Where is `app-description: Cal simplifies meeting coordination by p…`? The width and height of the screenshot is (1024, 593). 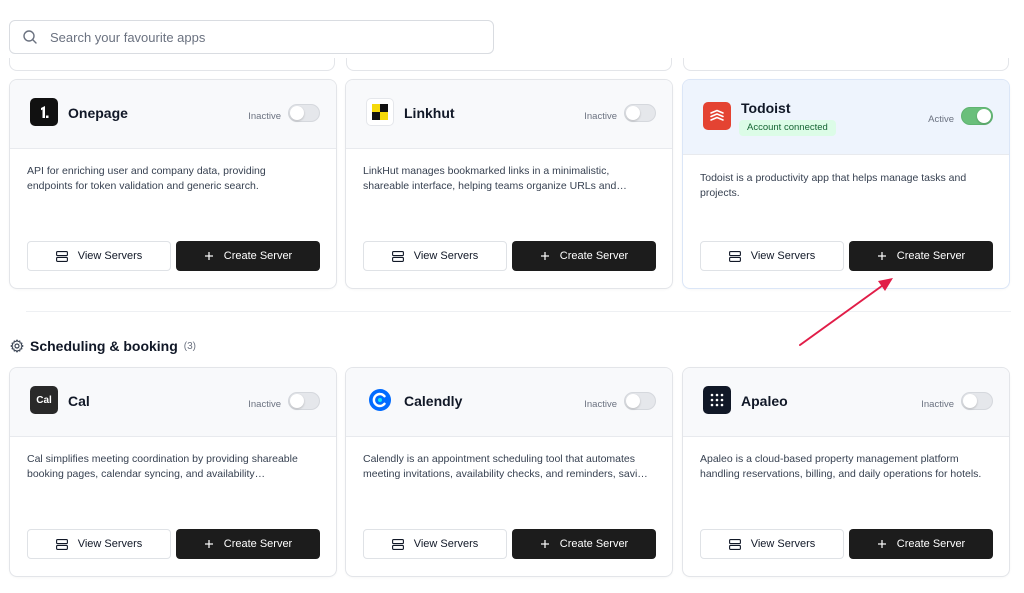
app-description: Cal simplifies meeting coordination by p… is located at coordinates (162, 466).